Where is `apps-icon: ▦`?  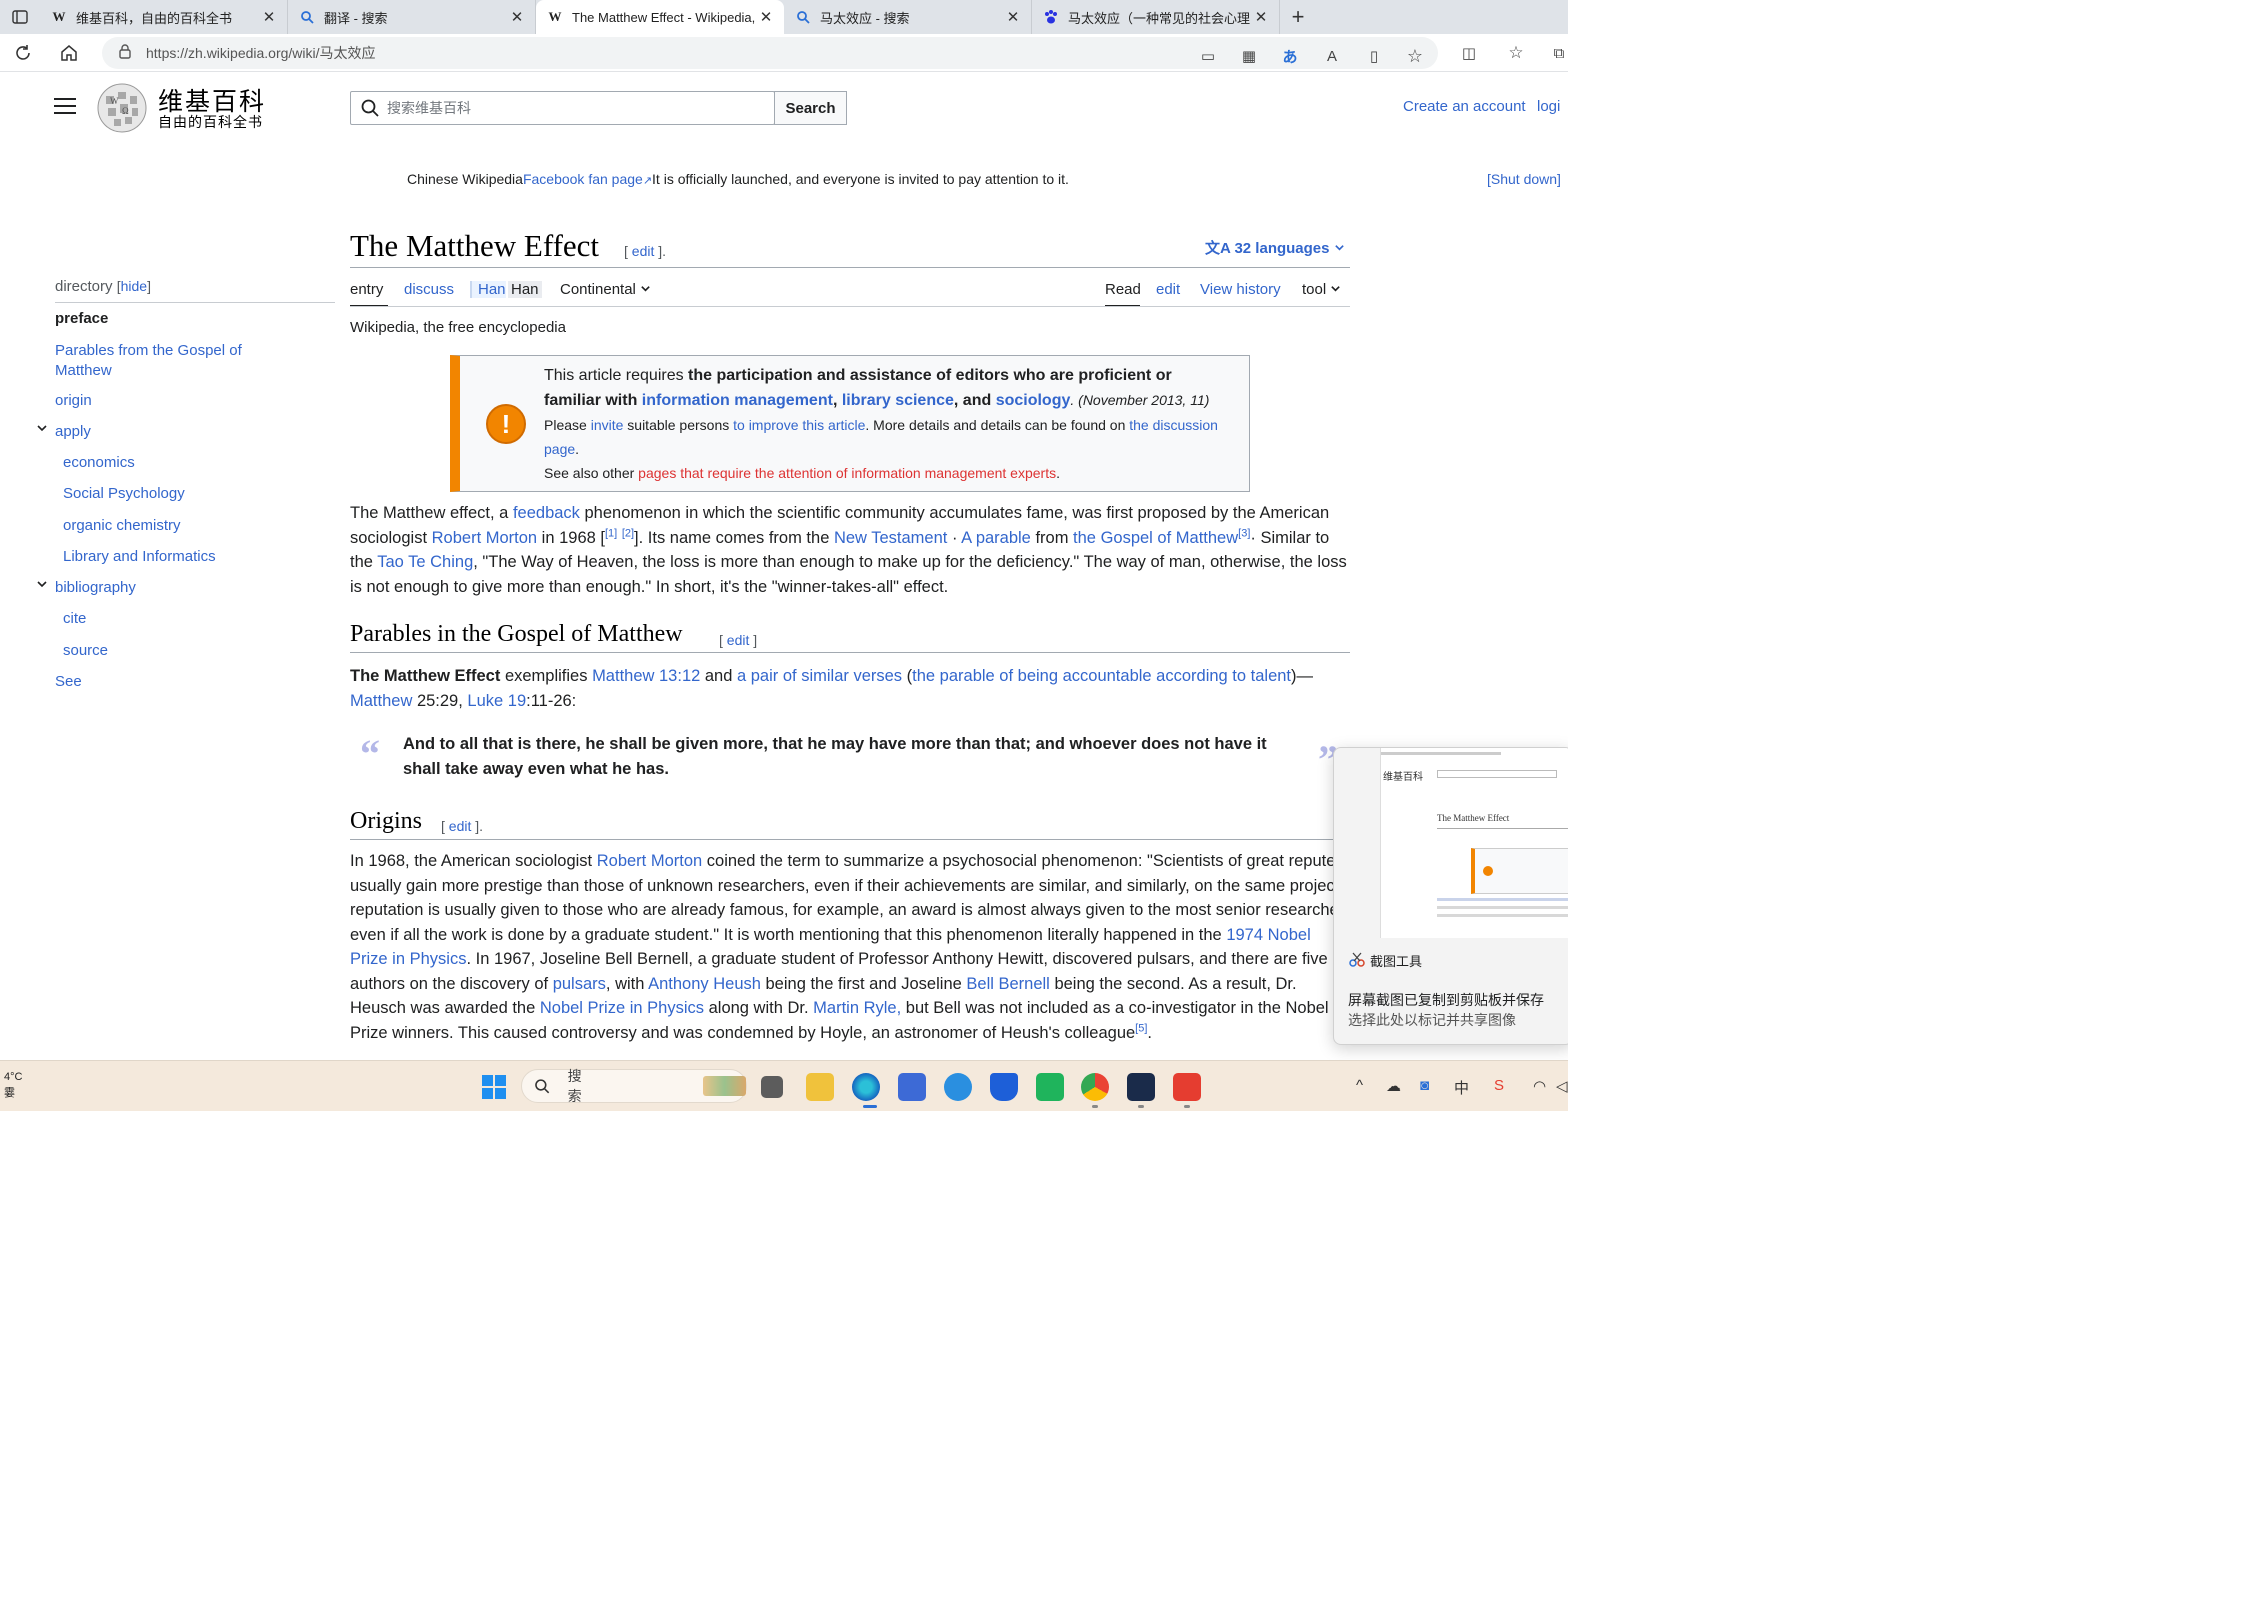
apps-icon: ▦ is located at coordinates (1249, 56).